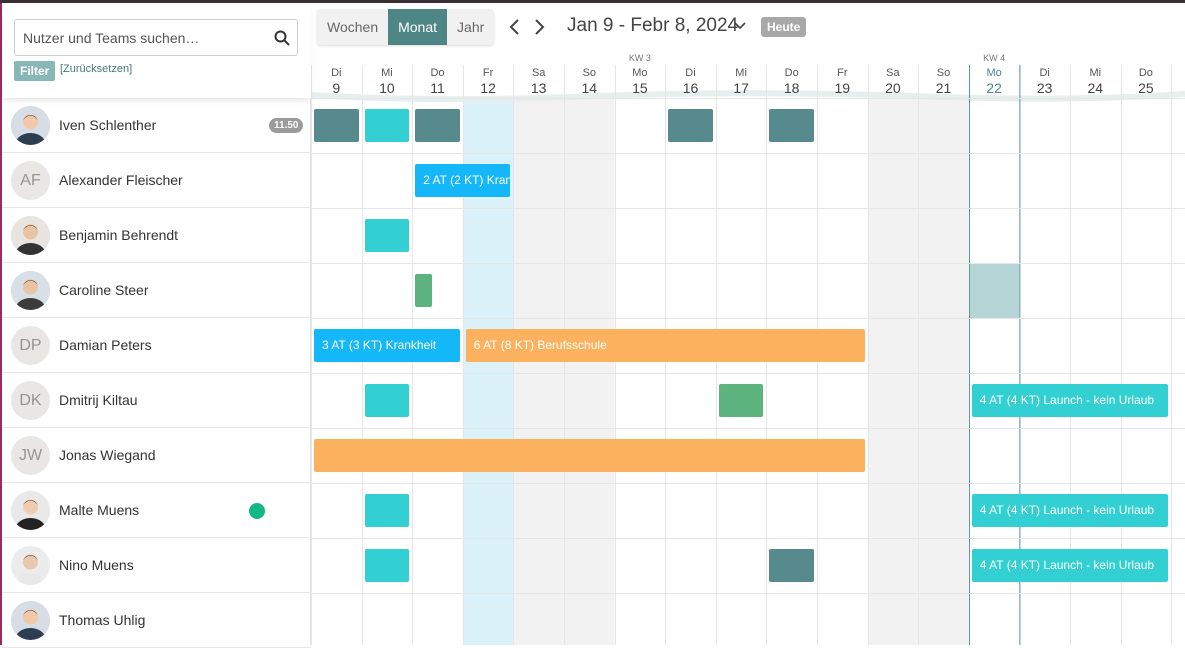  I want to click on day-date-label: 9, so click(336, 88).